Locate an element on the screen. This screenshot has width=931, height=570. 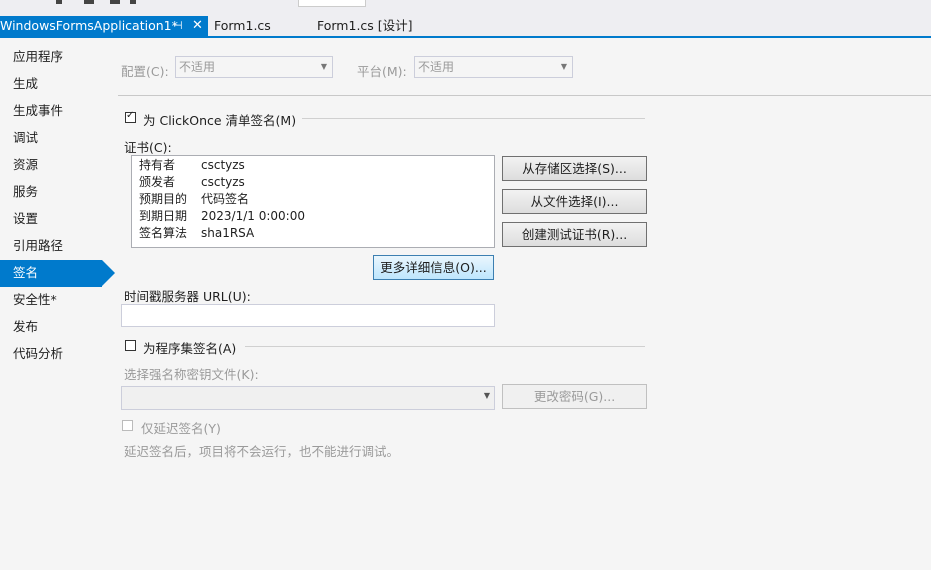
sidebar-item-services: 服务 is located at coordinates (52, 192).